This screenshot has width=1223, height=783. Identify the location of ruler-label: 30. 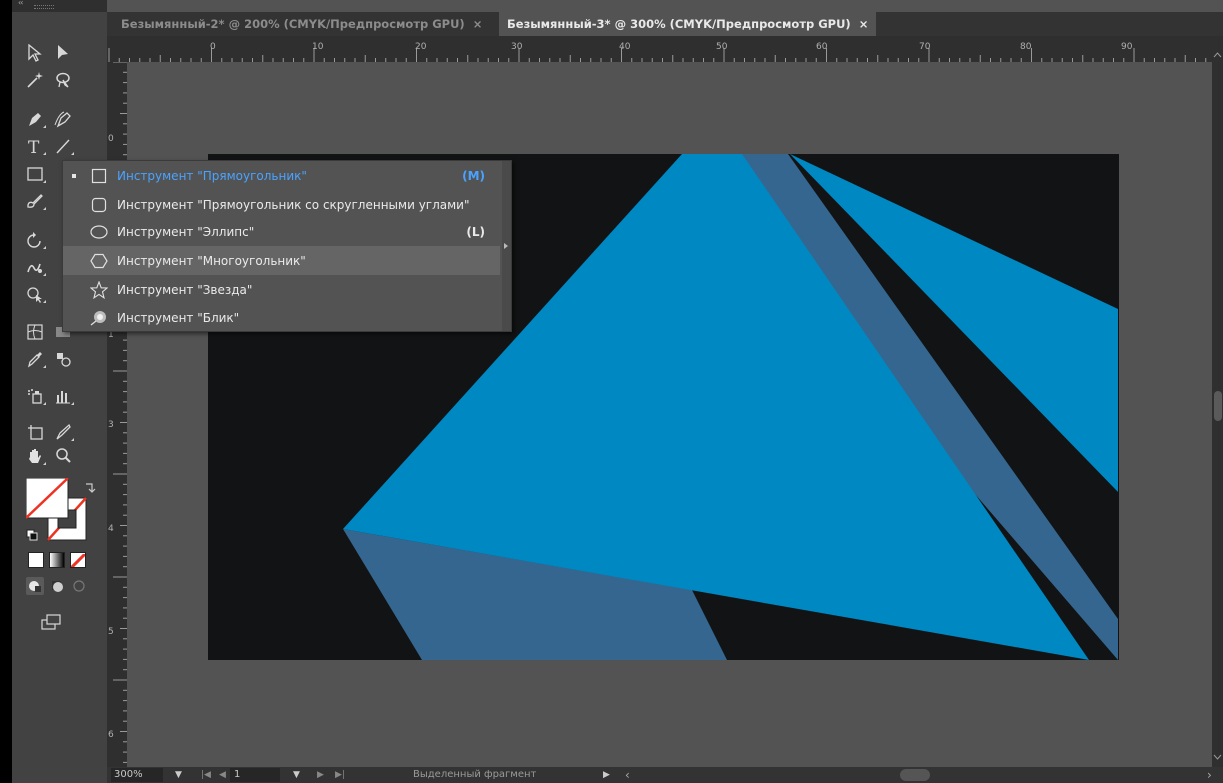
(517, 47).